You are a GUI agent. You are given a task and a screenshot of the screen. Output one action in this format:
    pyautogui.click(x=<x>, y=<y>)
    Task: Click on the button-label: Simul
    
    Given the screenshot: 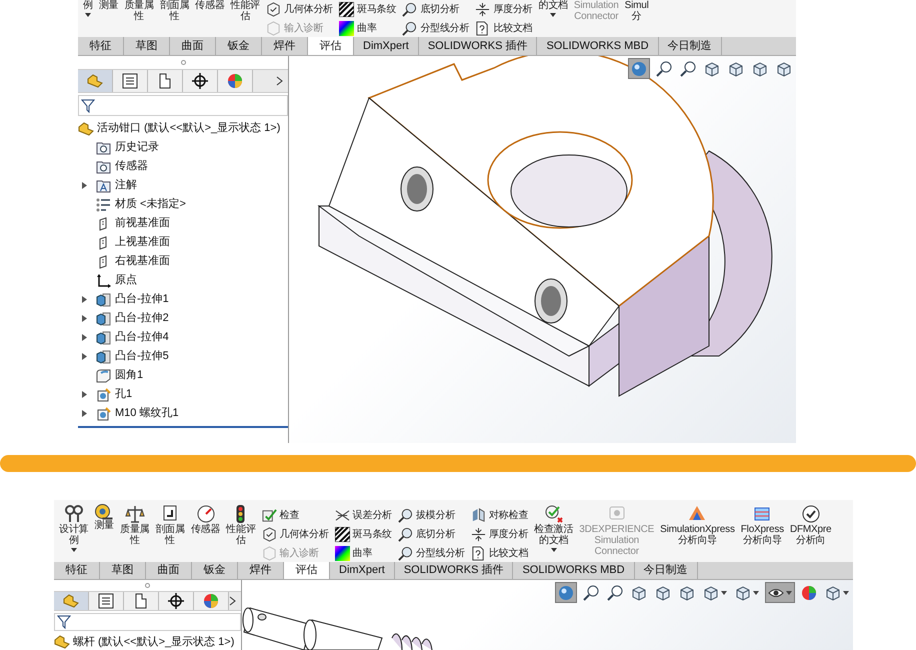 What is the action you would take?
    pyautogui.click(x=636, y=5)
    